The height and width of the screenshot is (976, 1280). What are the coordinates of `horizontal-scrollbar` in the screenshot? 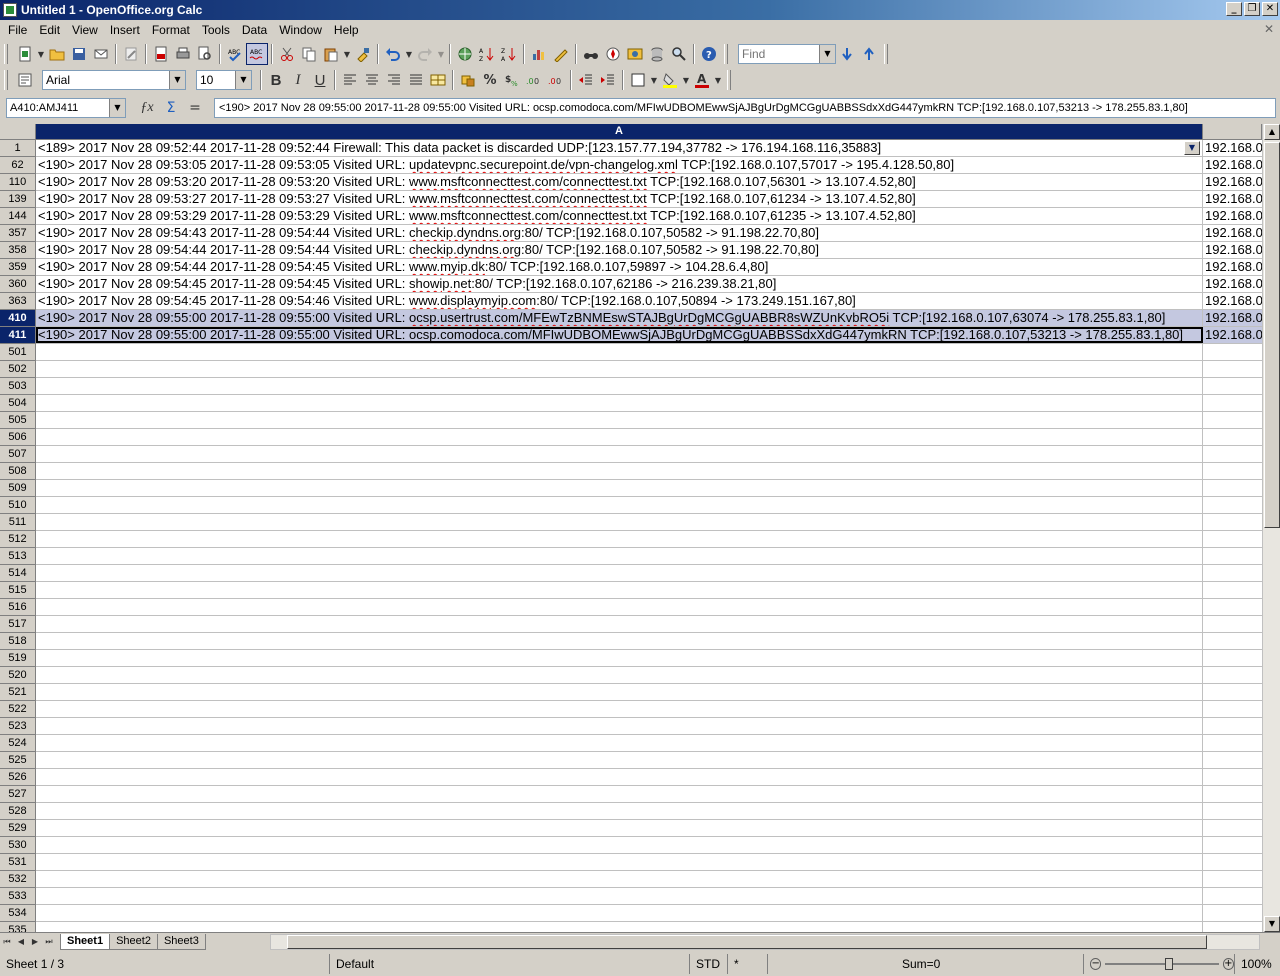 It's located at (765, 942).